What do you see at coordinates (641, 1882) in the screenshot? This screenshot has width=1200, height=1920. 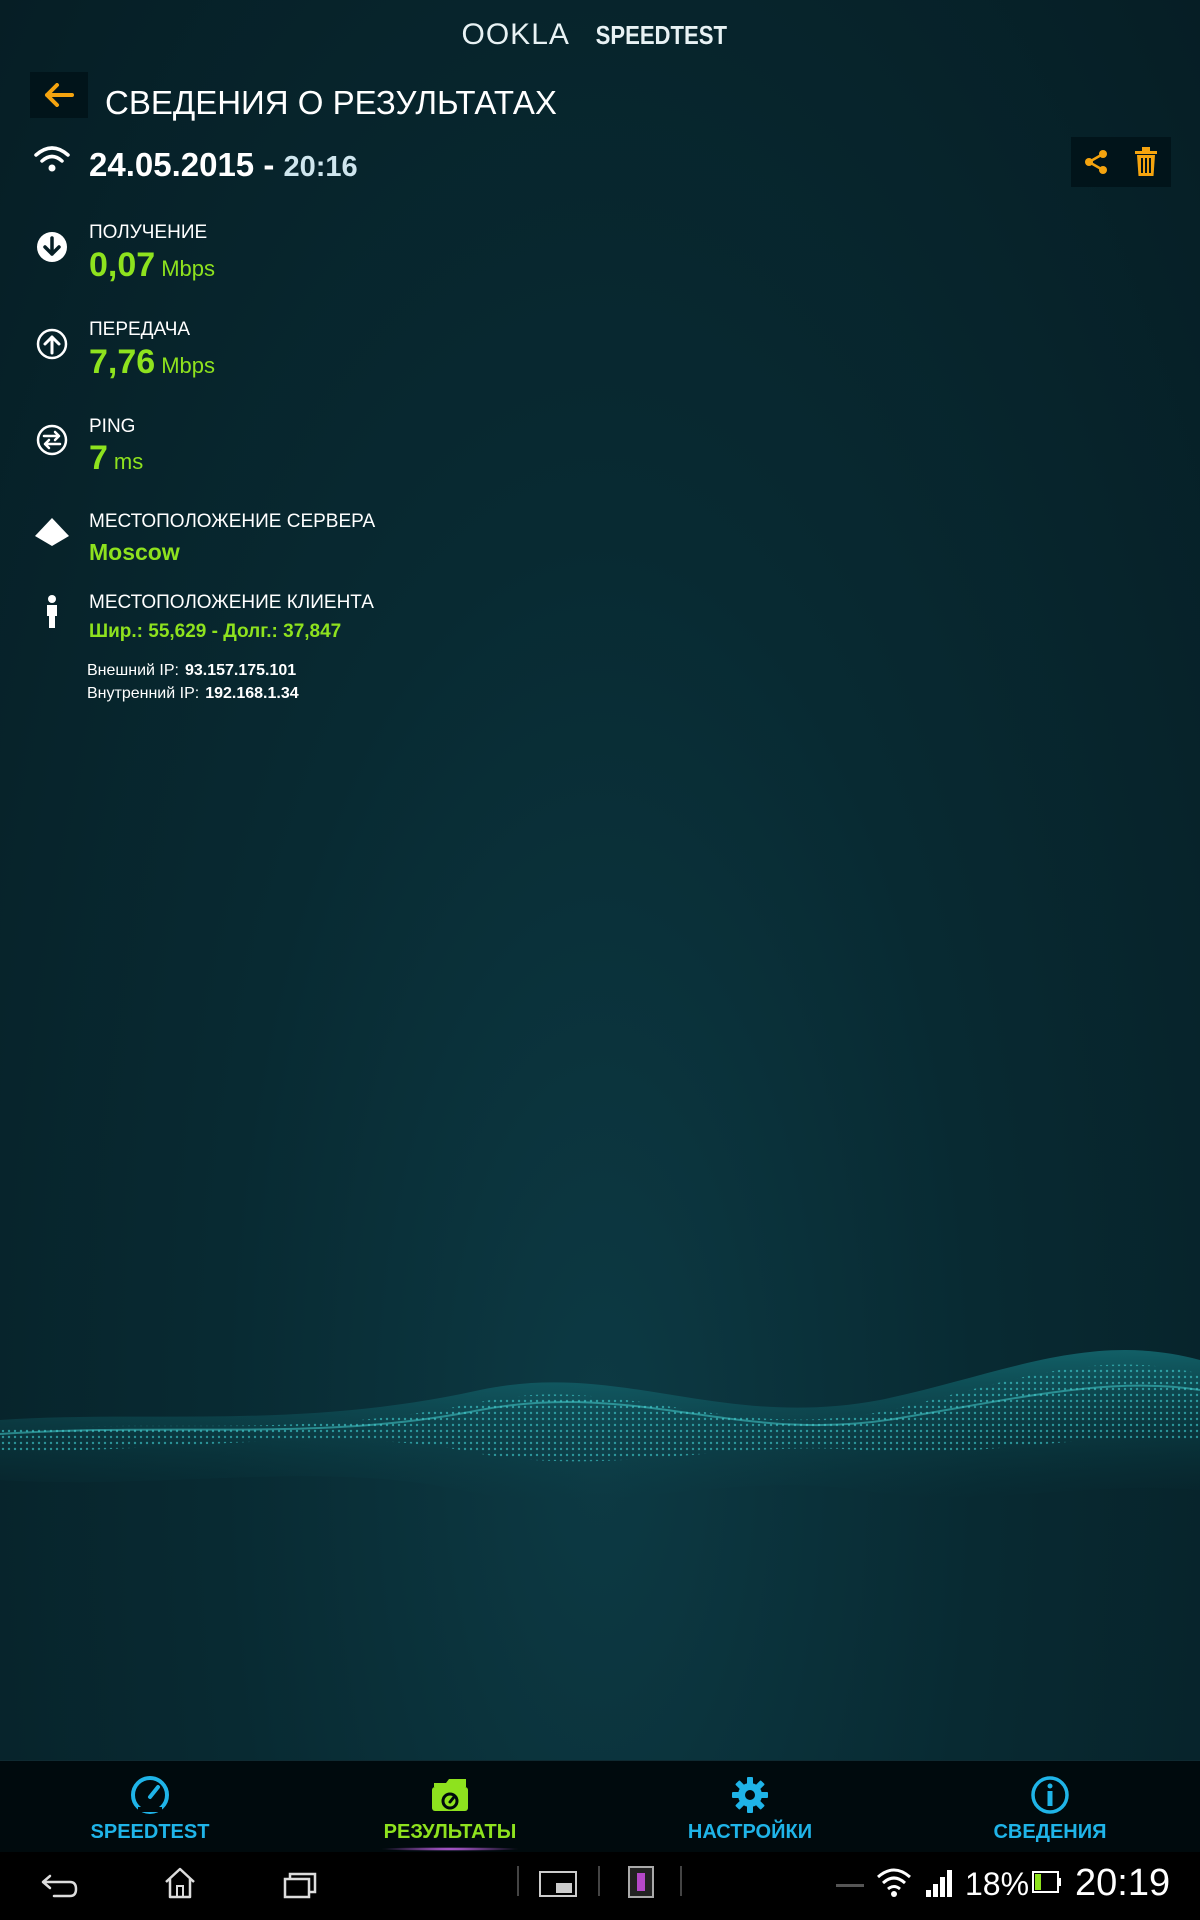 I see `app-shortcut-icon` at bounding box center [641, 1882].